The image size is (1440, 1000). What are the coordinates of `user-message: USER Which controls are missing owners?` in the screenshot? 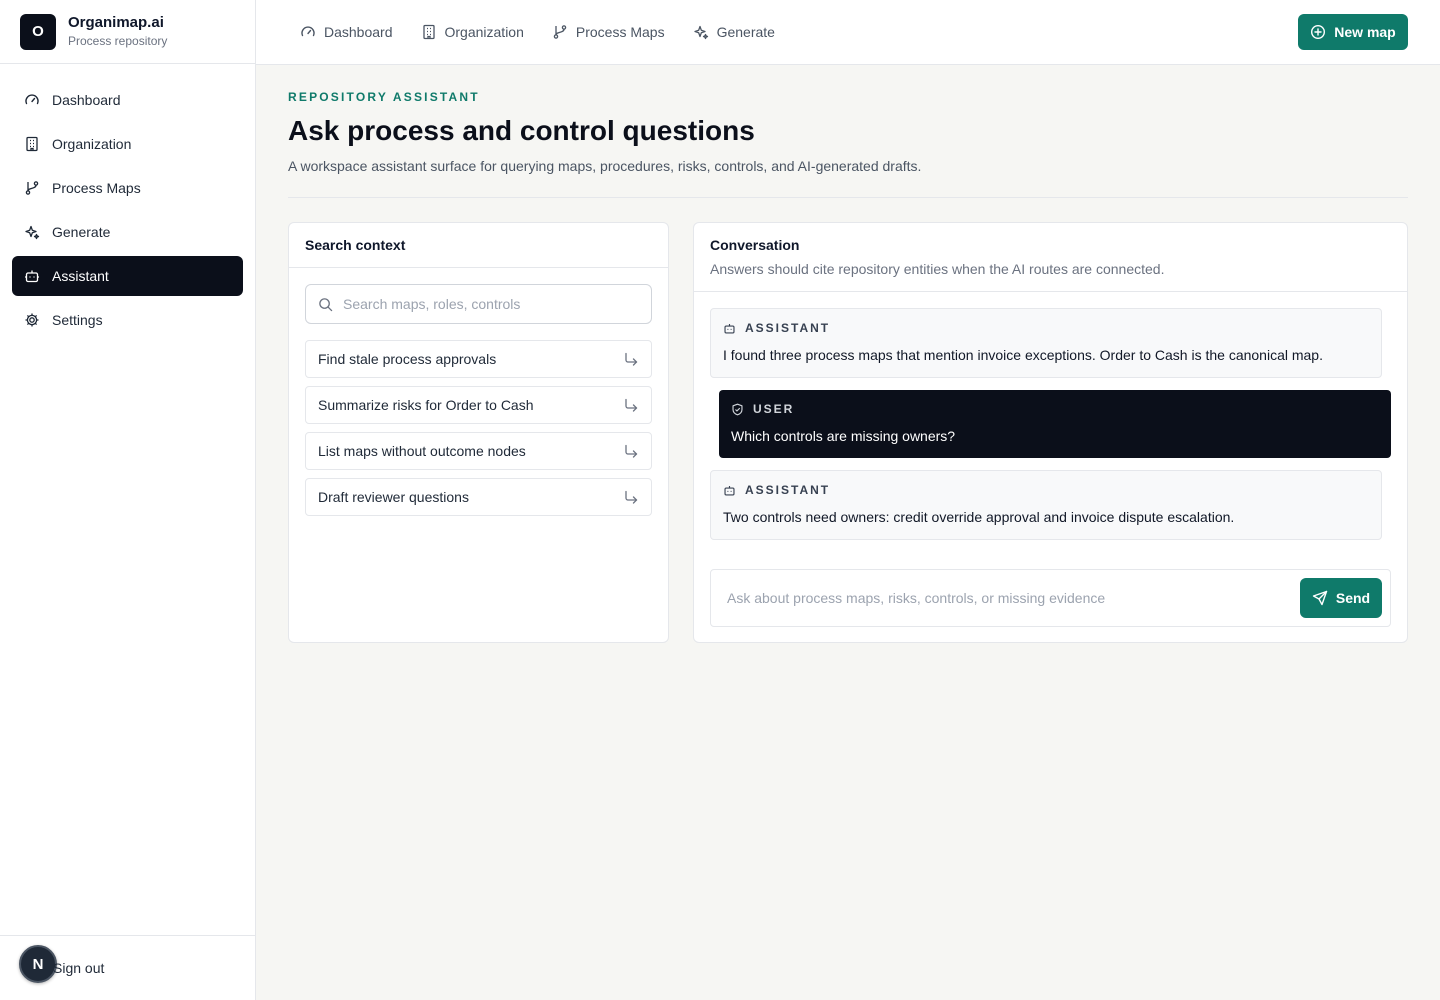 It's located at (1055, 424).